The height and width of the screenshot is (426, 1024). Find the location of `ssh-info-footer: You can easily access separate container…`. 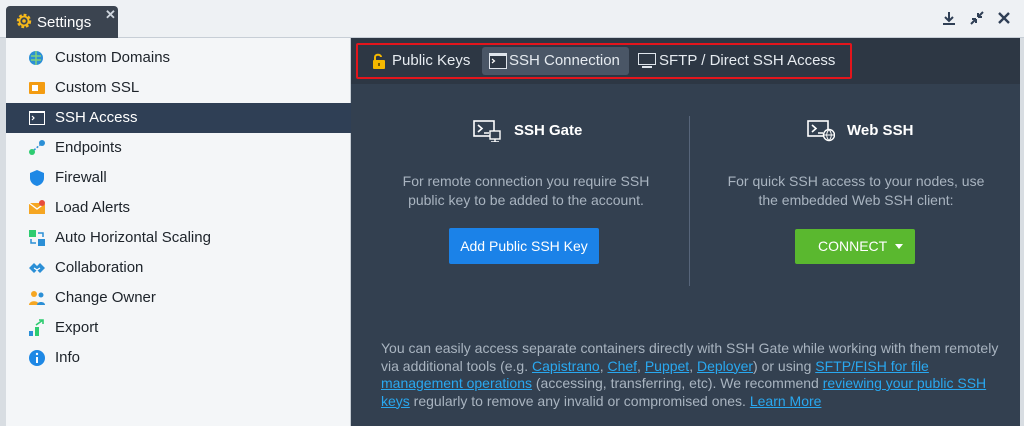

ssh-info-footer: You can easily access separate container… is located at coordinates (690, 374).